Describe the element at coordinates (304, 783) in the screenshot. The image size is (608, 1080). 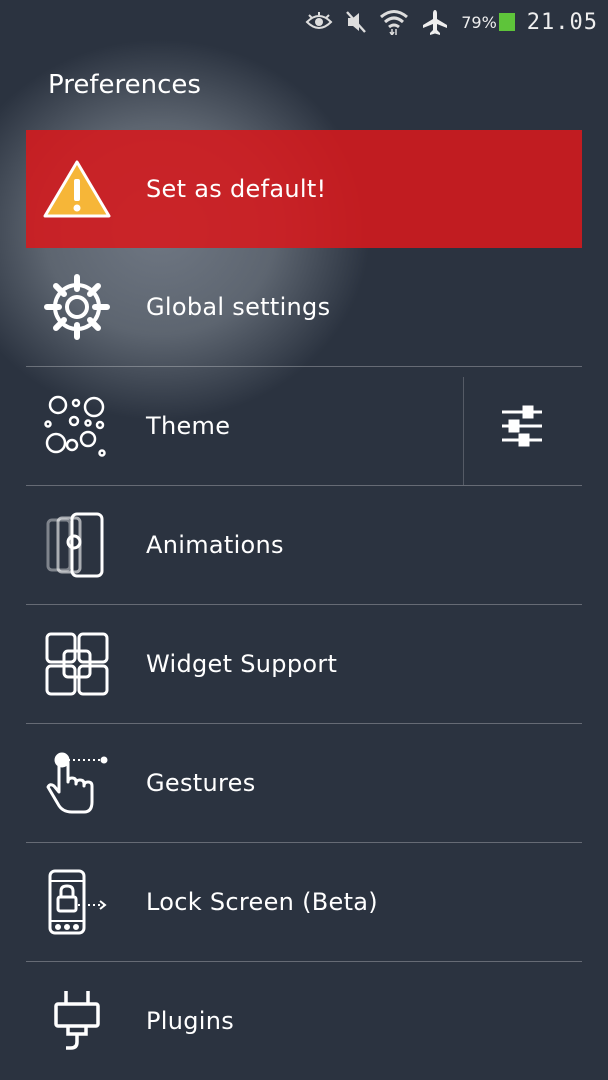
I see `menu-item-gestures: Gestures` at that location.